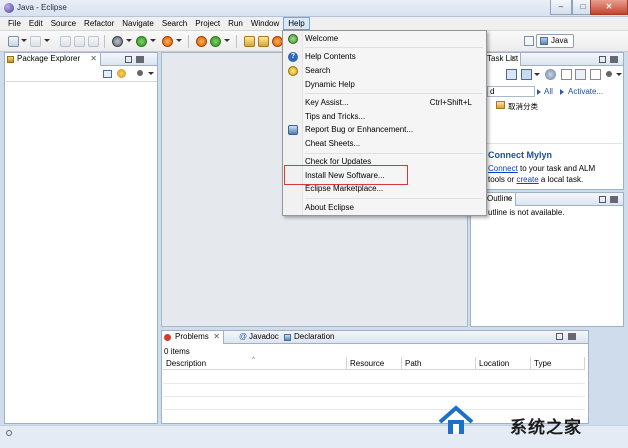  I want to click on column-description: Description, so click(255, 363).